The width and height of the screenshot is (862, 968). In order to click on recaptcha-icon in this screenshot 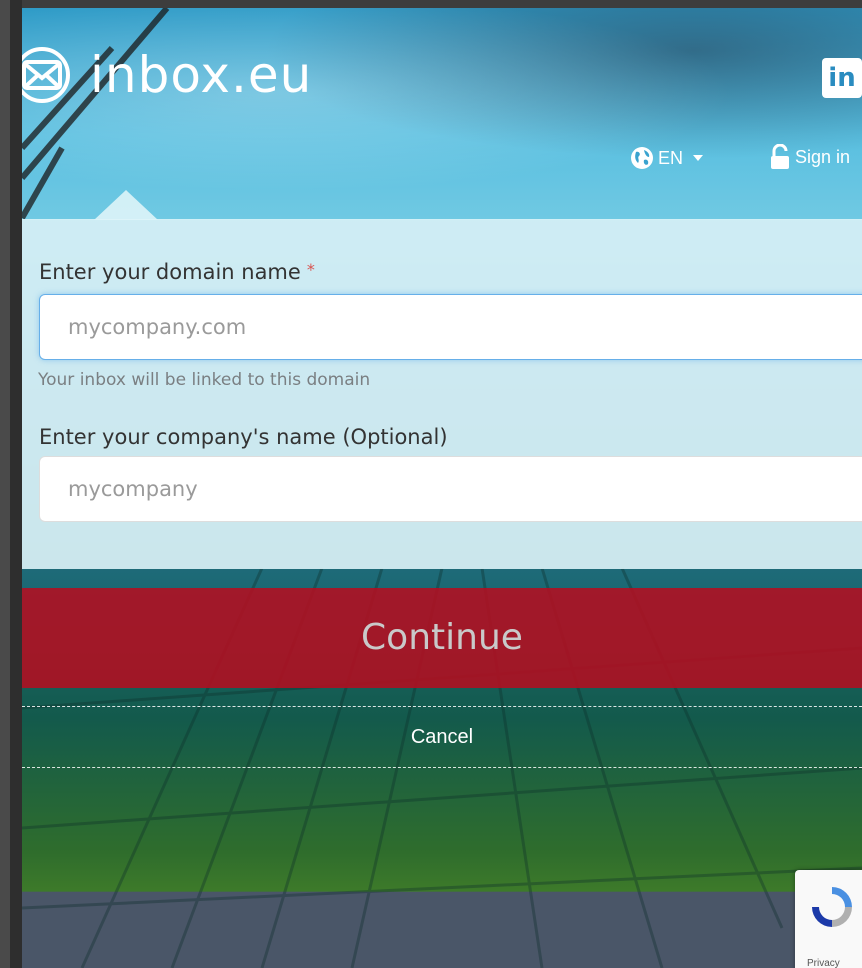, I will do `click(832, 907)`.